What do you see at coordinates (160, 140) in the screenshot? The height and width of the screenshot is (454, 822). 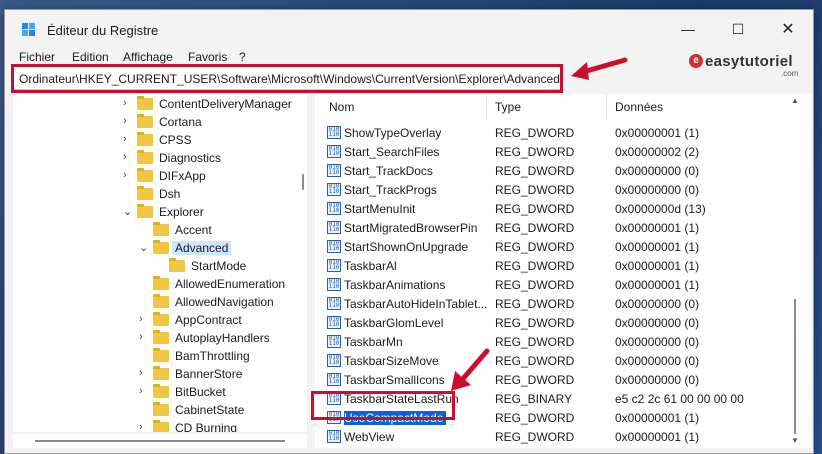 I see `tree-item: › CPSS` at bounding box center [160, 140].